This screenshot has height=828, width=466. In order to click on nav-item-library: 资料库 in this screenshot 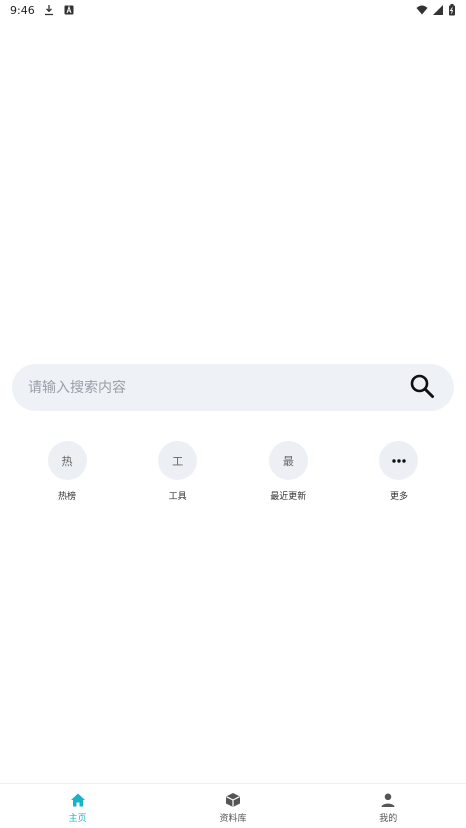, I will do `click(233, 806)`.